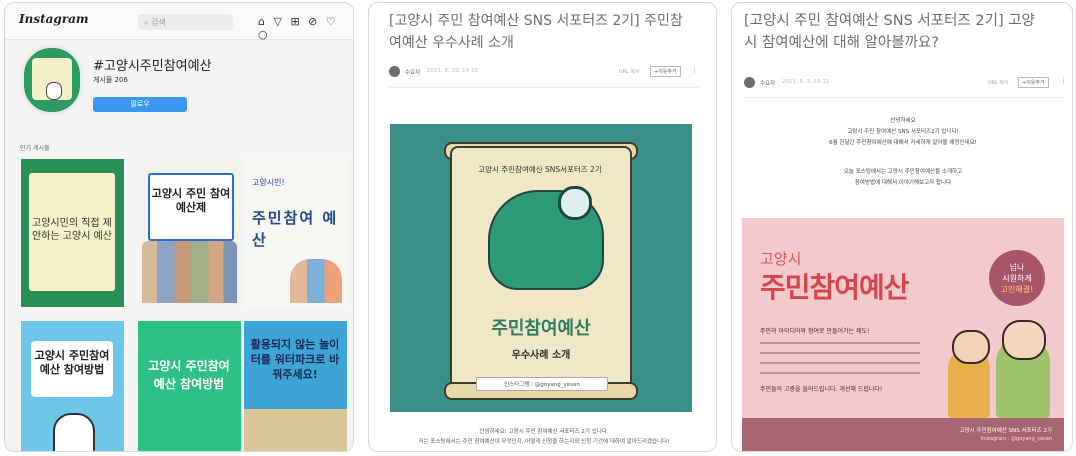  I want to click on post-tile: 고양시민! 주민참여 예산, so click(295, 233).